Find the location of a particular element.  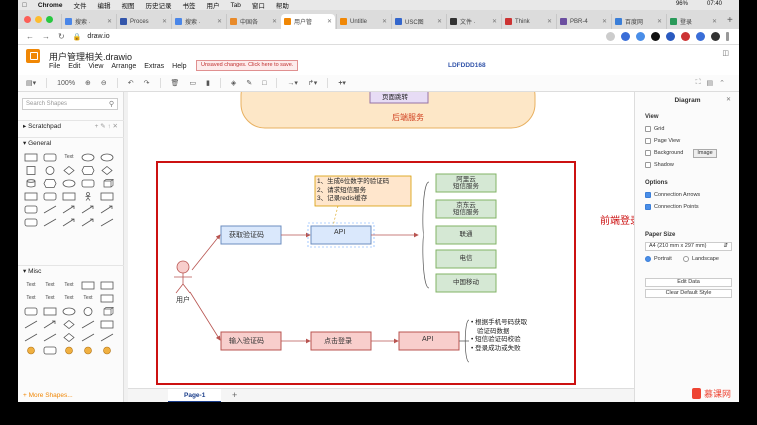

zoom-out-icon: ⊖ is located at coordinates (104, 83).